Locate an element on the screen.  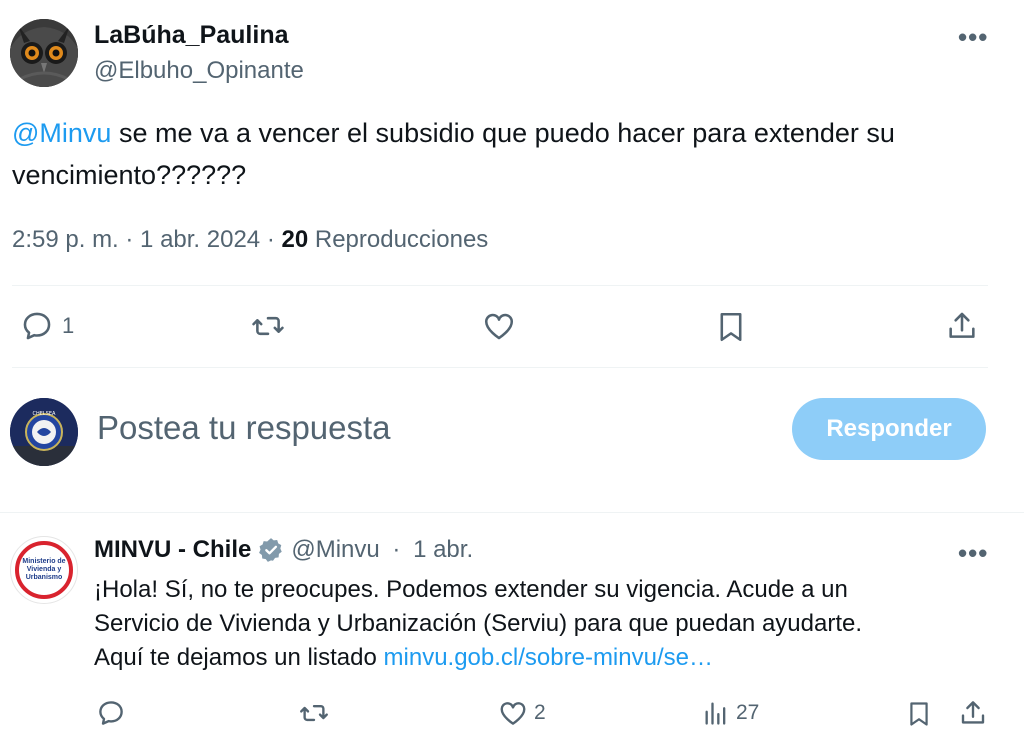
reply-like-action: 2 is located at coordinates (522, 713).